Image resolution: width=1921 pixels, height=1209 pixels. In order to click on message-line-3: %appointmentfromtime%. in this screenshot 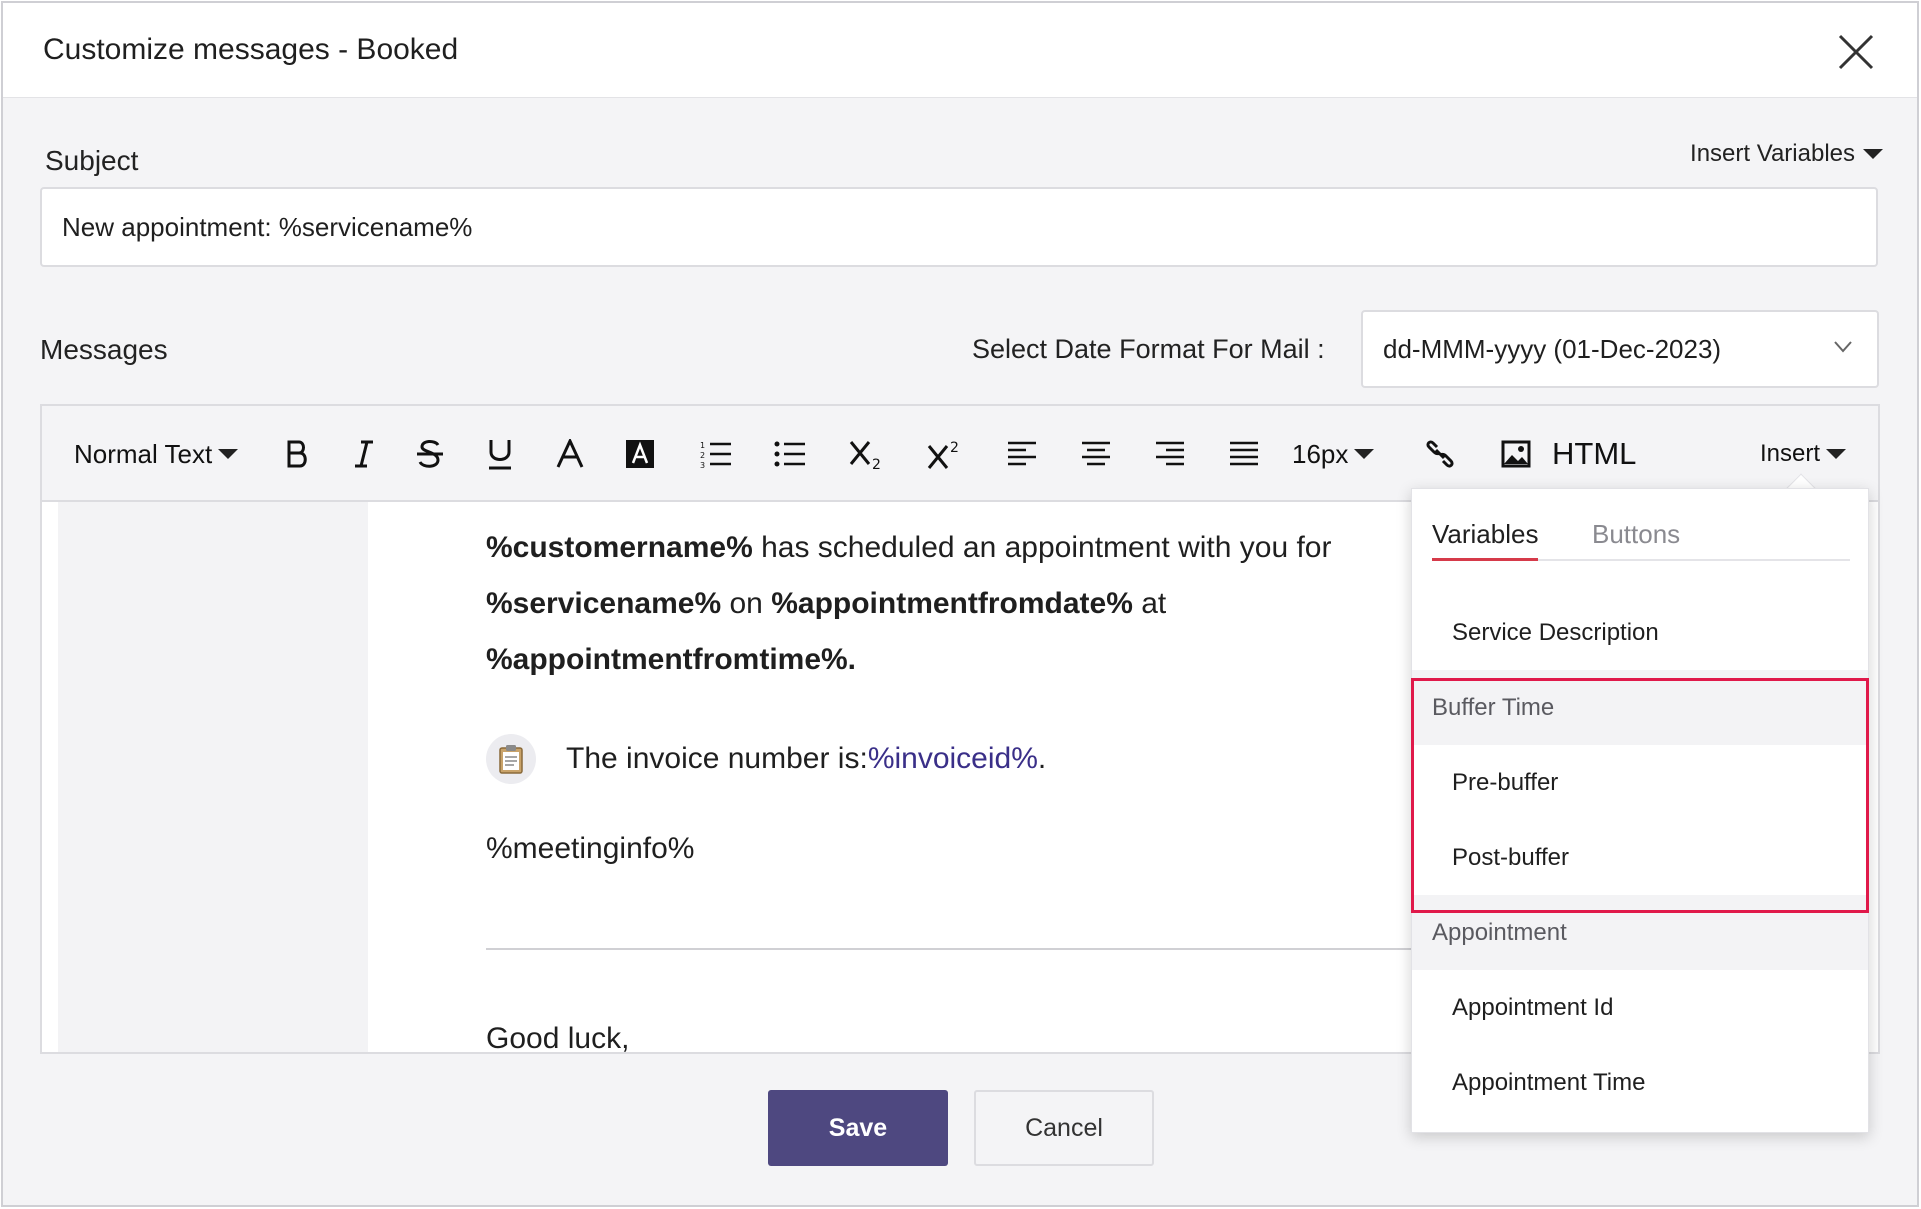, I will do `click(966, 660)`.